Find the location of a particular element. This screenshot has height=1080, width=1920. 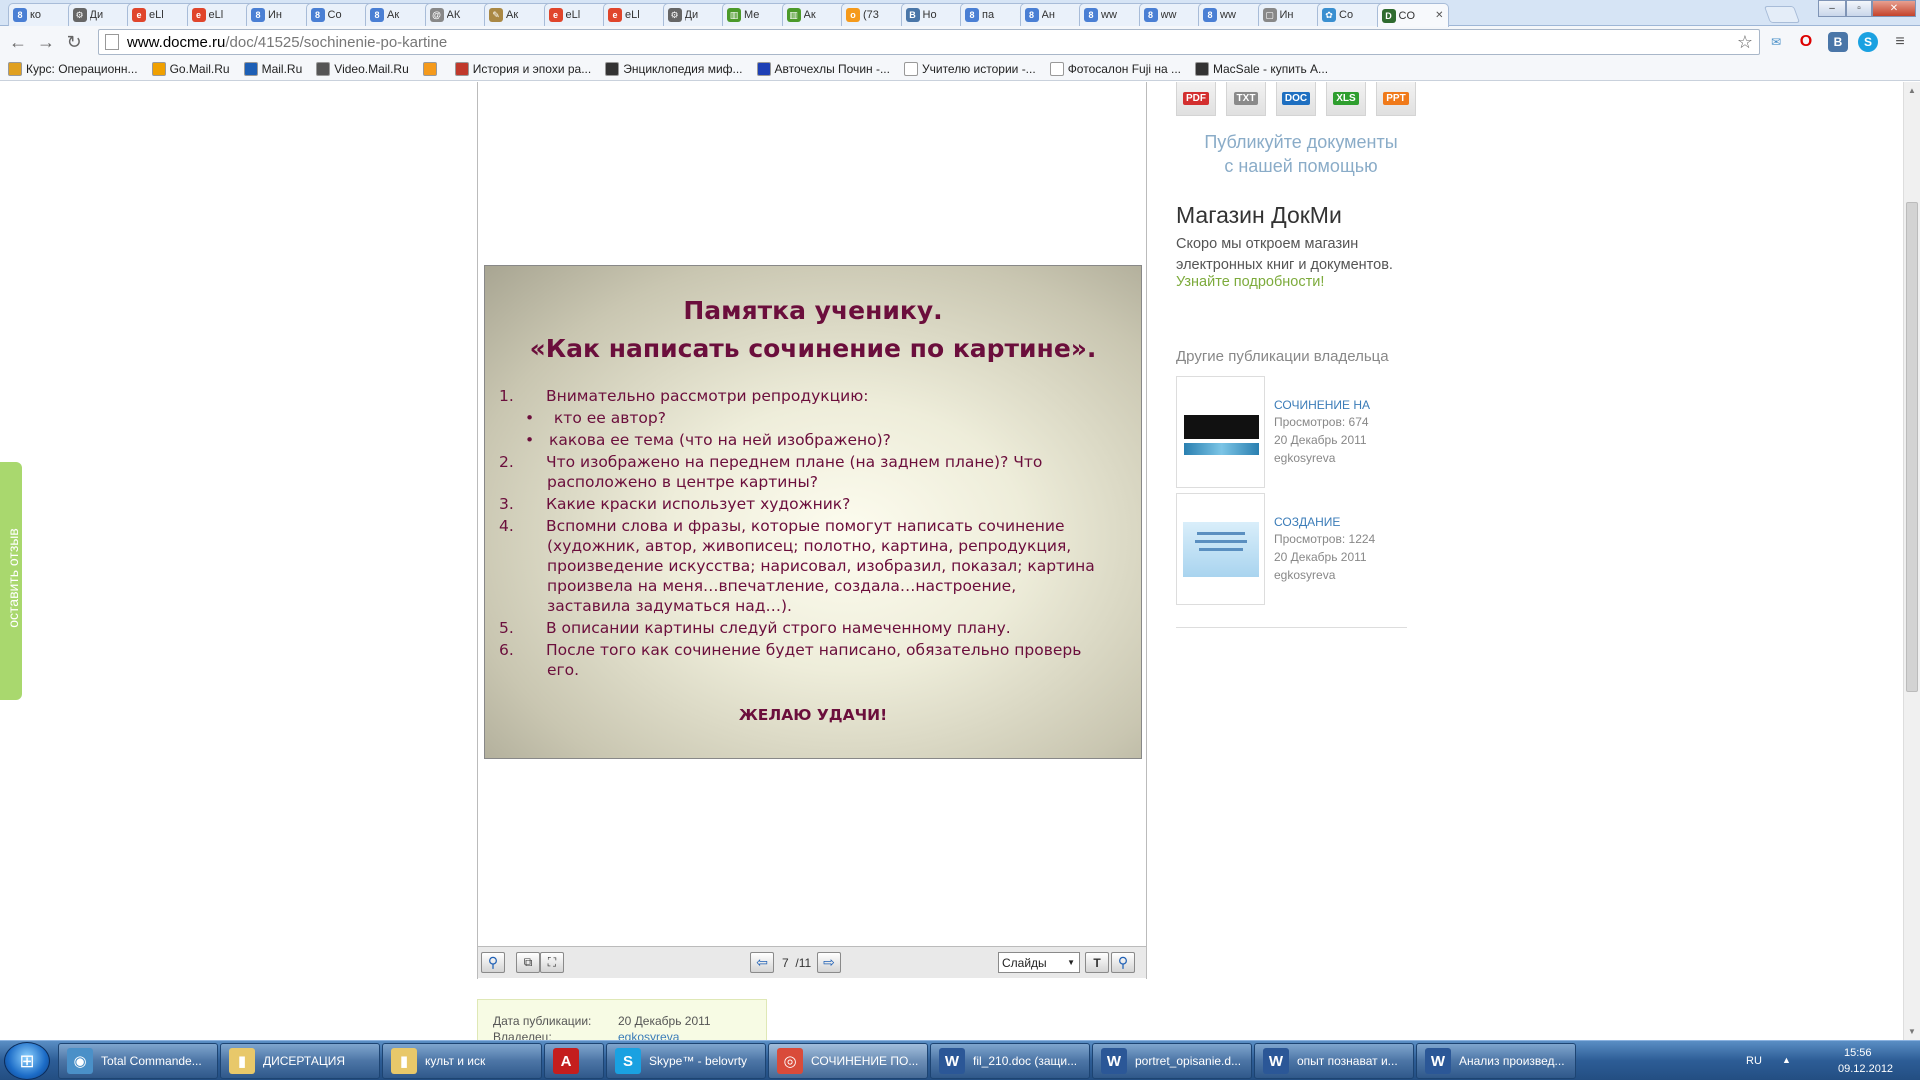

publication-title: СОЧИНЕНИЕ НА is located at coordinates (1322, 405).